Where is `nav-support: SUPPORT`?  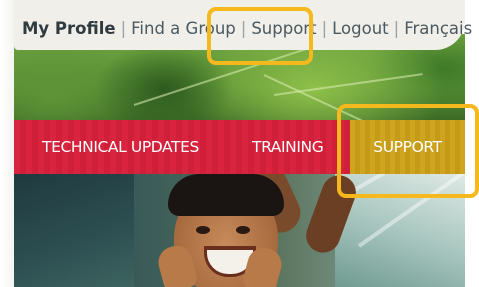 nav-support: SUPPORT is located at coordinates (407, 147).